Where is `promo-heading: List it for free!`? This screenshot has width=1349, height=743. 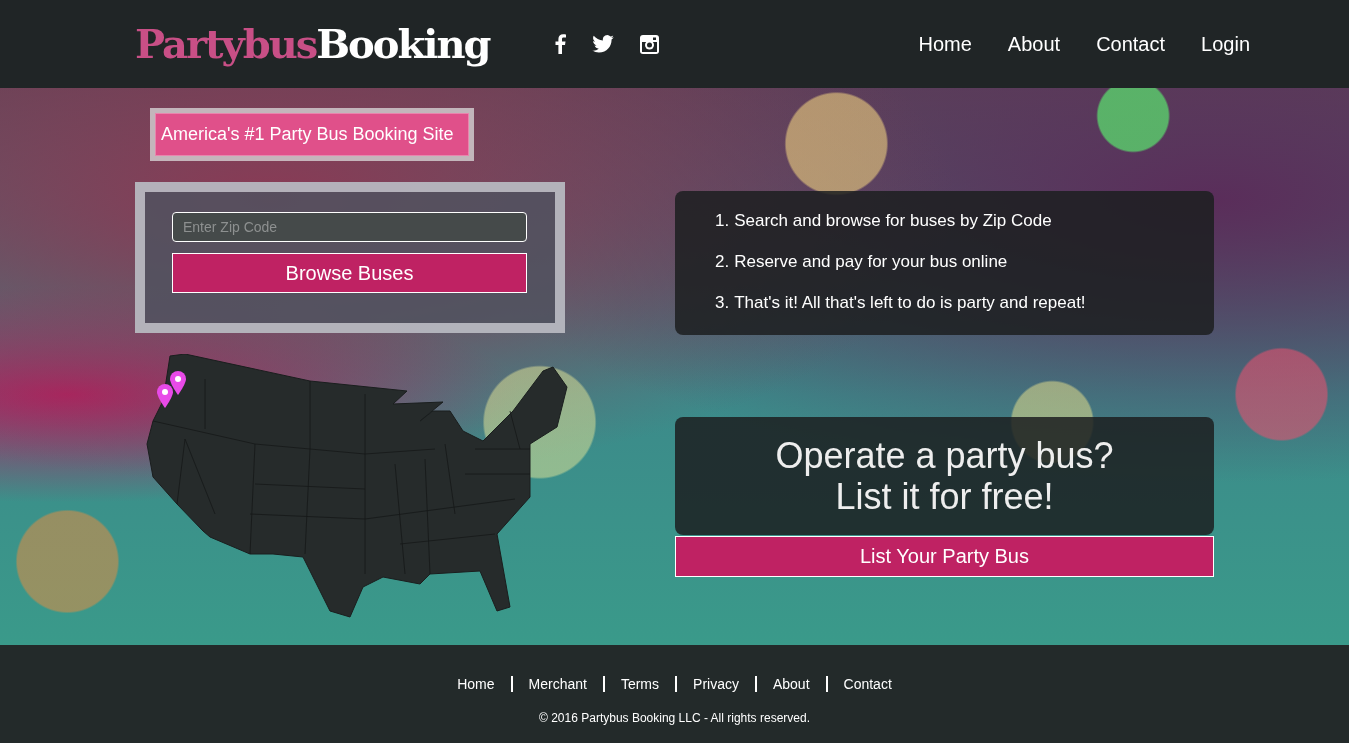 promo-heading: List it for free! is located at coordinates (944, 496).